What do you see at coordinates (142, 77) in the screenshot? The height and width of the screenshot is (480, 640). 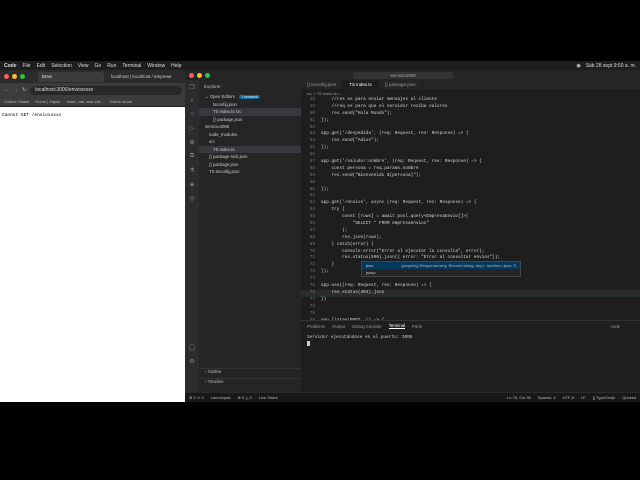 I see `browser-tab-localhost: localhost | localhost / emprese` at bounding box center [142, 77].